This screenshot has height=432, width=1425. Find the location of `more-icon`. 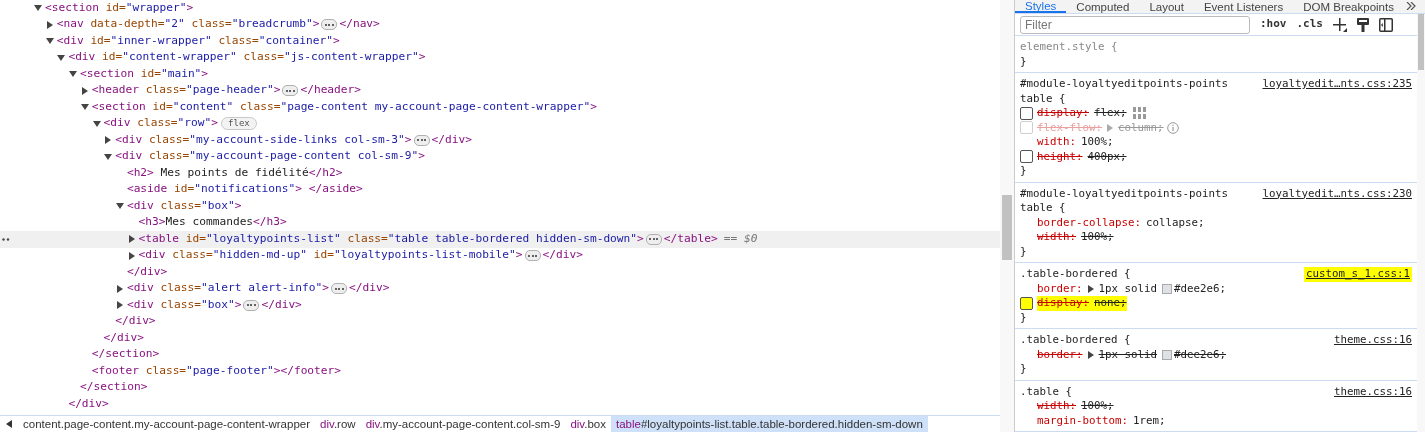

more-icon is located at coordinates (6, 239).